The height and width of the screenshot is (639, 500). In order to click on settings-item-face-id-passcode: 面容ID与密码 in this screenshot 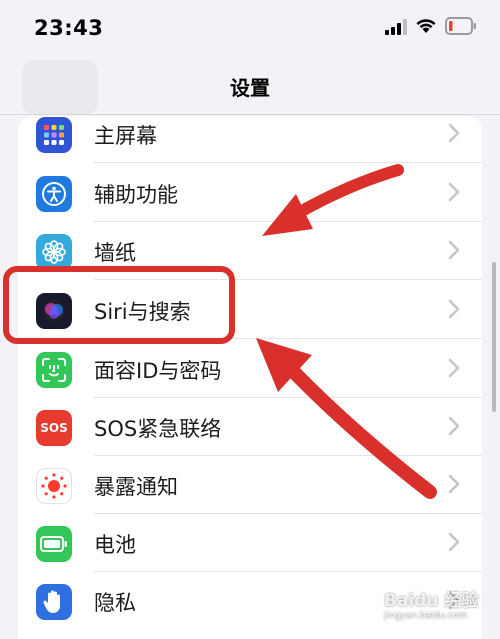, I will do `click(250, 369)`.